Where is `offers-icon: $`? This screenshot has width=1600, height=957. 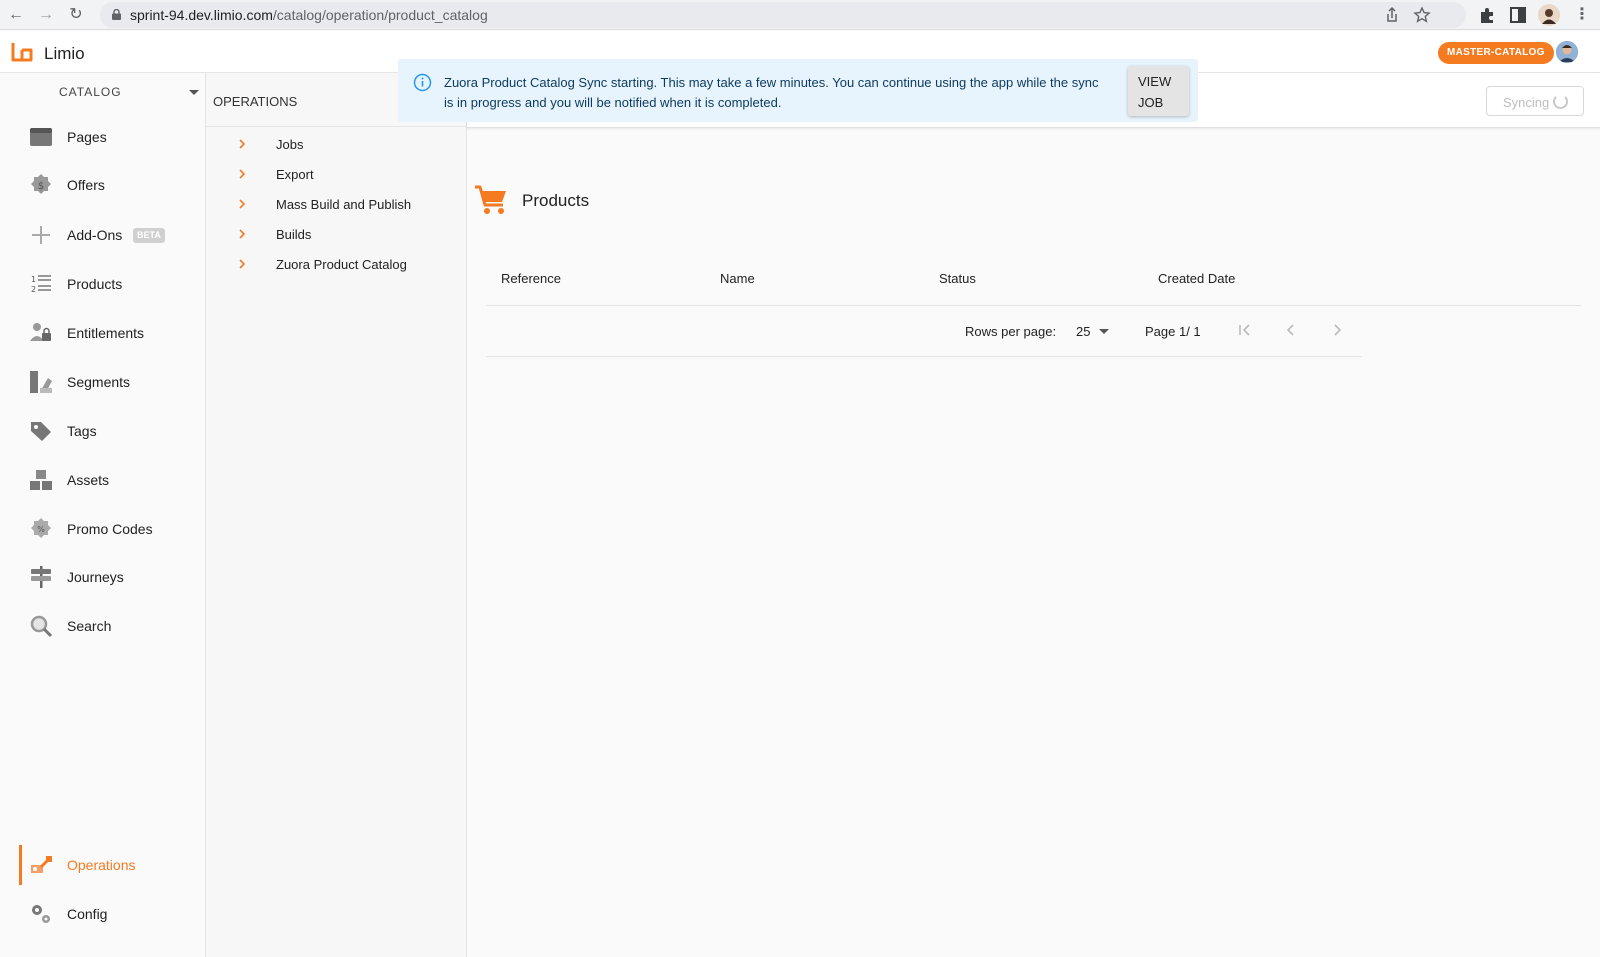 offers-icon: $ is located at coordinates (41, 184).